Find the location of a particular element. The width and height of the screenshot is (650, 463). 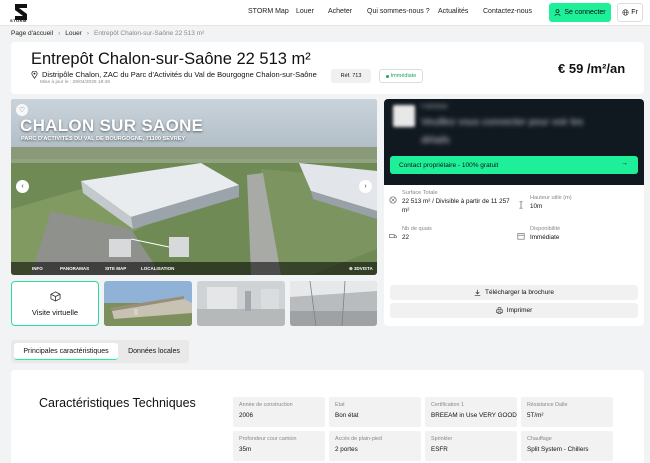

tech-cell-label: Accès de plain-pied is located at coordinates (359, 439).